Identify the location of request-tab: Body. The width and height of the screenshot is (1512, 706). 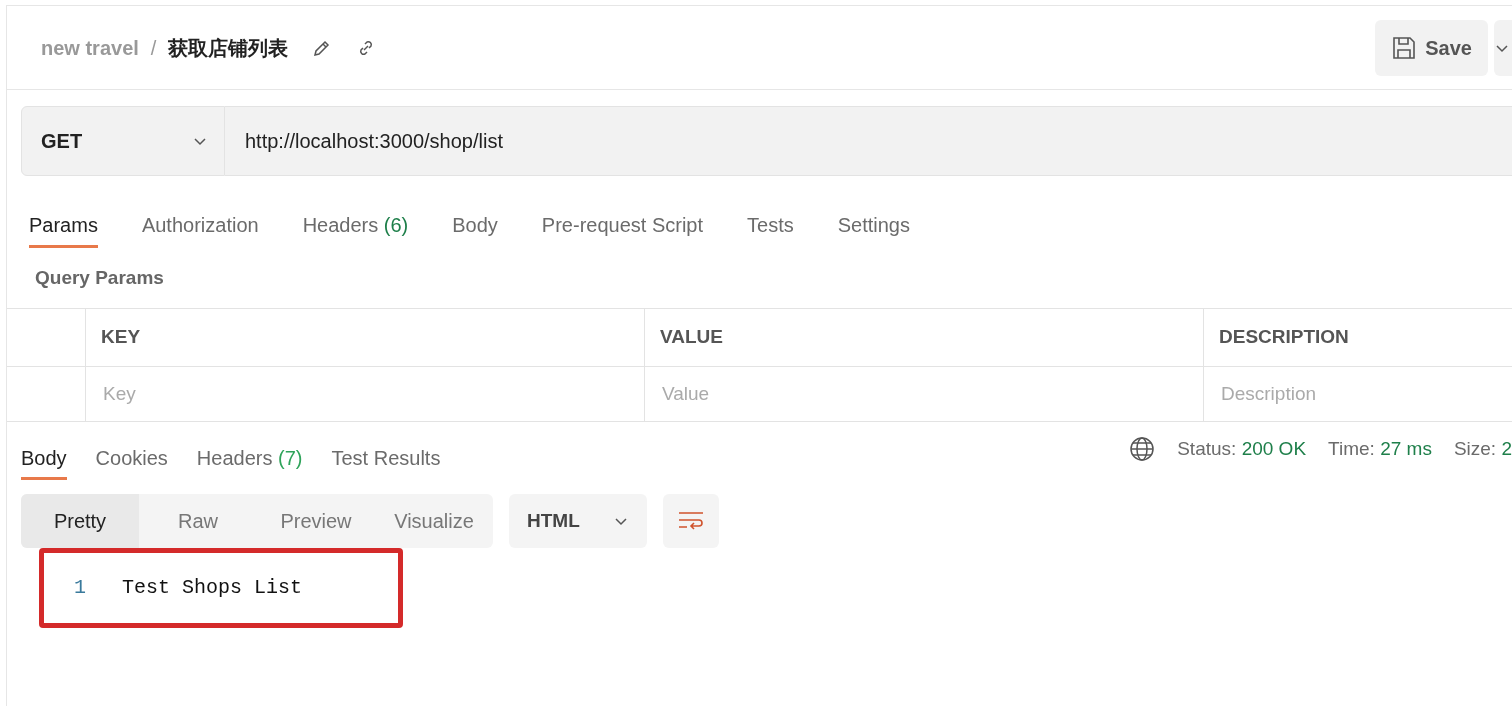
(475, 226).